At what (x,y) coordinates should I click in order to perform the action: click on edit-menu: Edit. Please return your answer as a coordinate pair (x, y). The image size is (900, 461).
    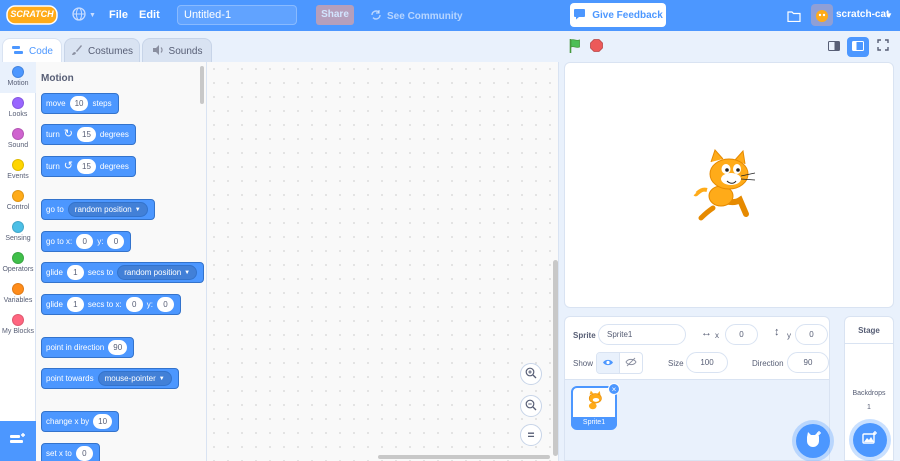
    Looking at the image, I should click on (149, 15).